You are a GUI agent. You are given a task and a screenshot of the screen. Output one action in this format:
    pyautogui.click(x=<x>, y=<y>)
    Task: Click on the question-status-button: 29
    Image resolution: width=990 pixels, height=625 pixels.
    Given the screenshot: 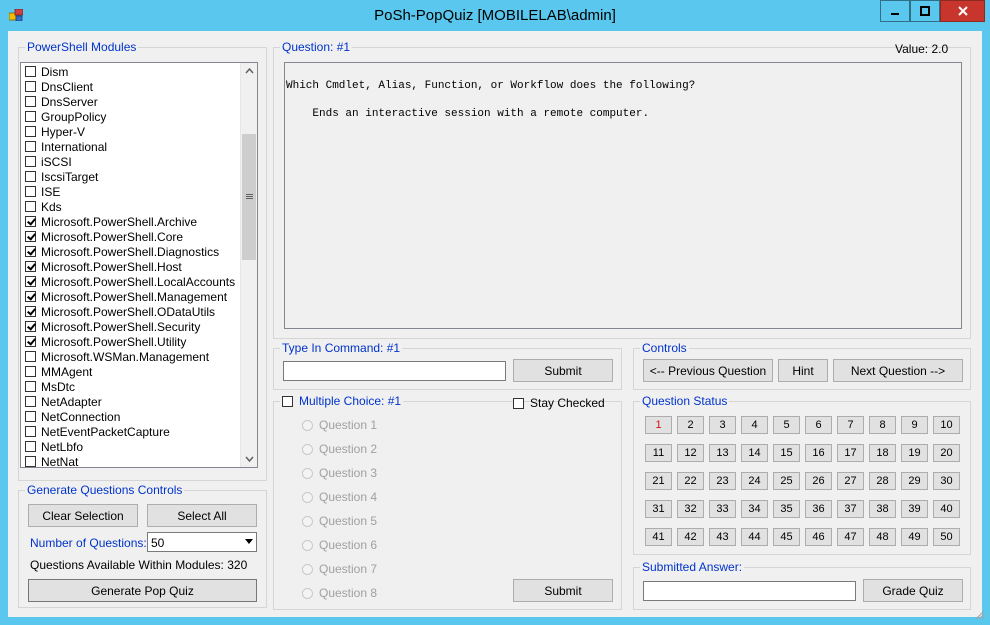 What is the action you would take?
    pyautogui.click(x=914, y=481)
    